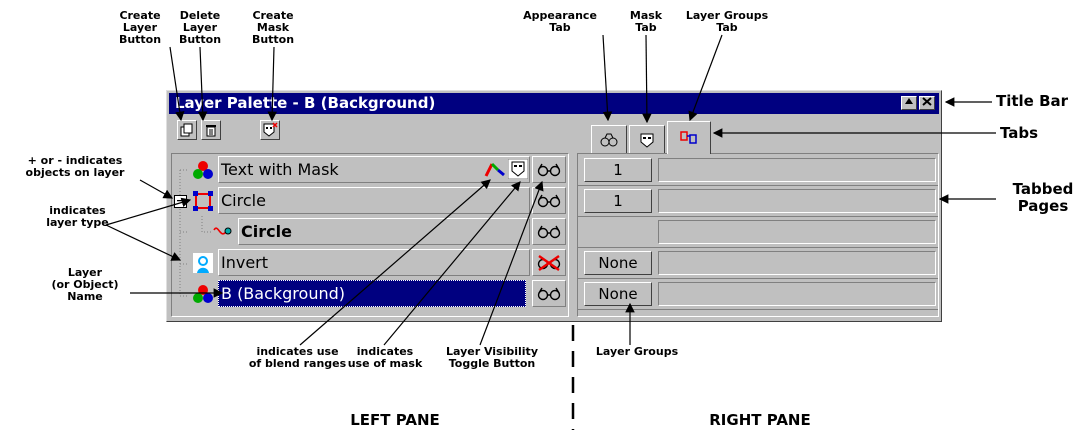 The height and width of the screenshot is (434, 1091). Describe the element at coordinates (491, 357) in the screenshot. I see `callout-visibility: Layer Visibility Toggle Button` at that location.